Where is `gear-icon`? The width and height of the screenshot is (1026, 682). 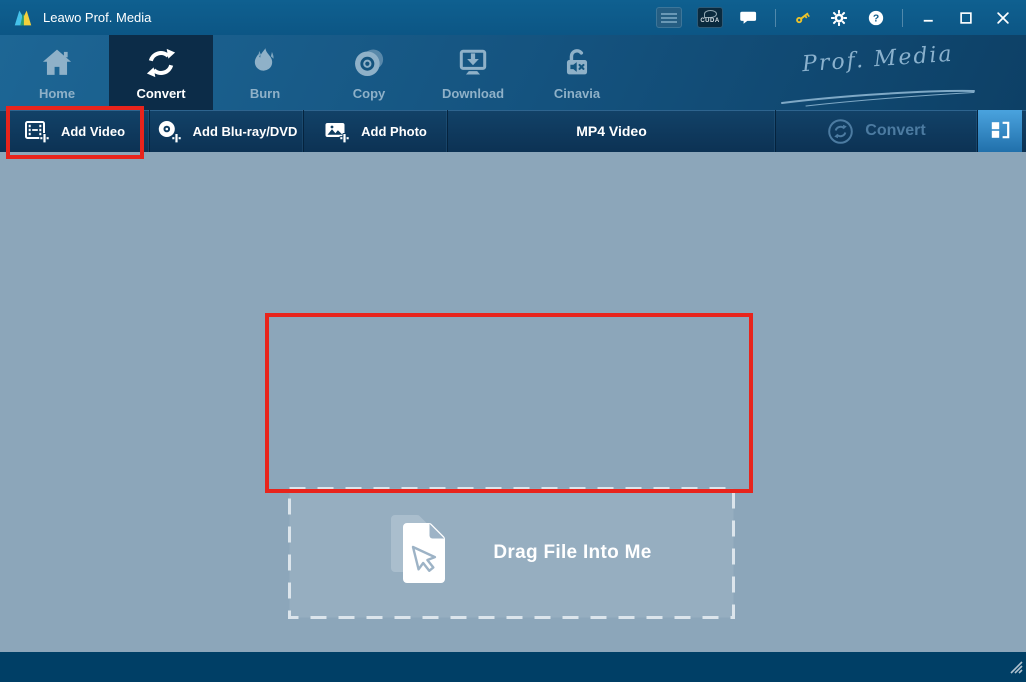
gear-icon is located at coordinates (839, 17).